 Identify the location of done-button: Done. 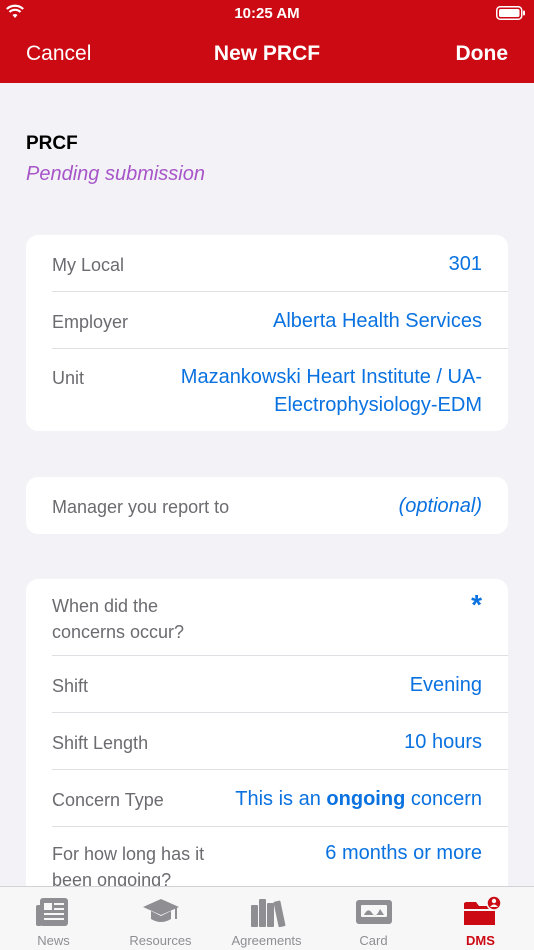
(482, 54).